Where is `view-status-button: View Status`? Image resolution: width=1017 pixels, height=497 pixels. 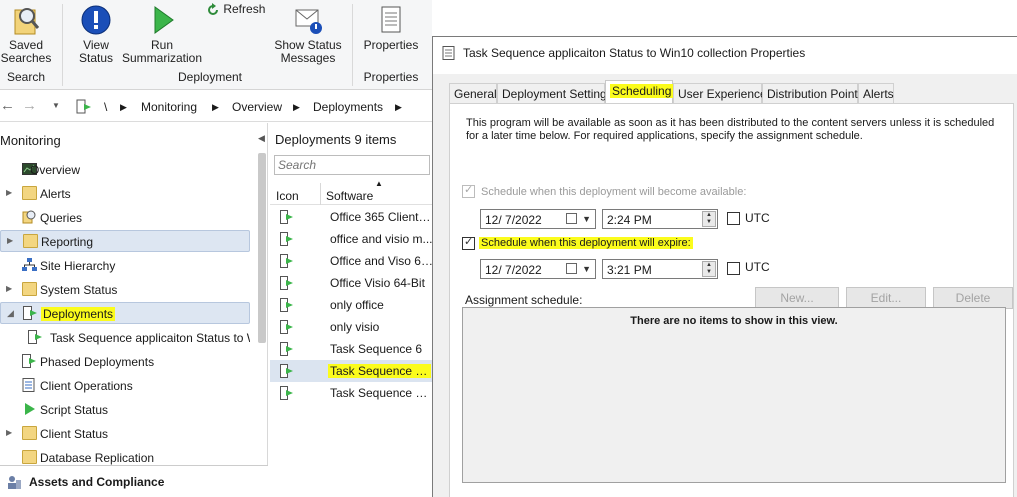
view-status-button: View Status is located at coordinates (96, 34).